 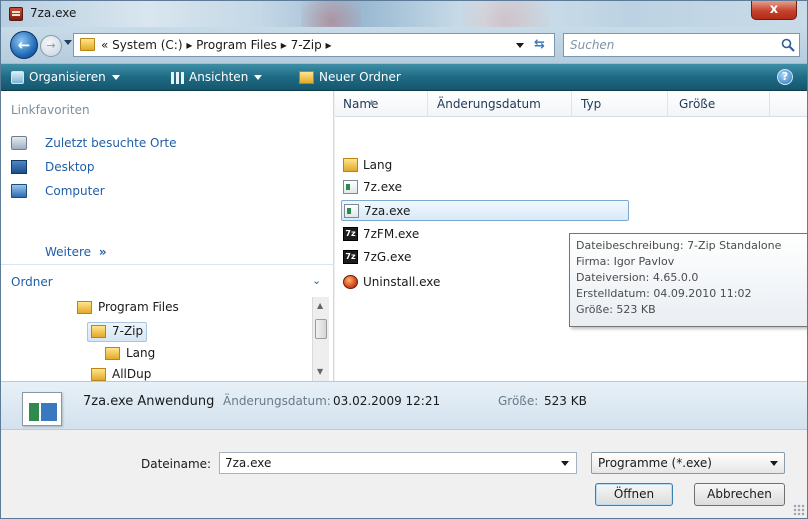 I want to click on window-title: 7za.exe, so click(x=53, y=13).